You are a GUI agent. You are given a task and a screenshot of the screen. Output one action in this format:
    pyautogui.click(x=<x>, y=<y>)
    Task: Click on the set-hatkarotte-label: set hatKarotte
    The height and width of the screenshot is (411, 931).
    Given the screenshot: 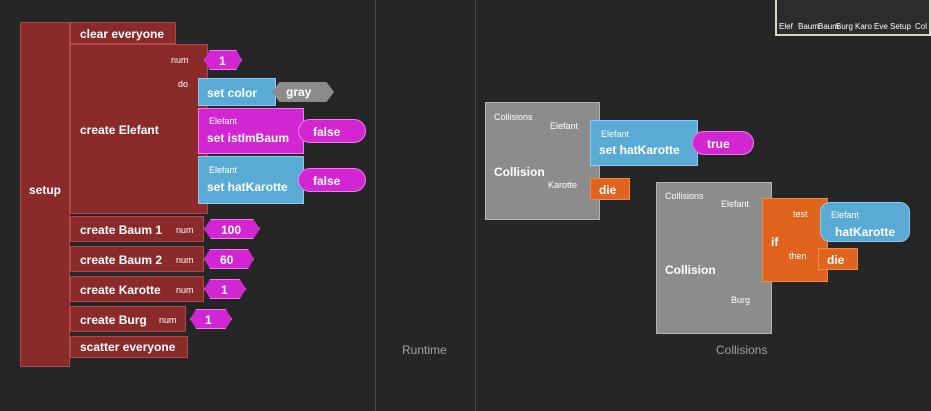 What is the action you would take?
    pyautogui.click(x=247, y=187)
    